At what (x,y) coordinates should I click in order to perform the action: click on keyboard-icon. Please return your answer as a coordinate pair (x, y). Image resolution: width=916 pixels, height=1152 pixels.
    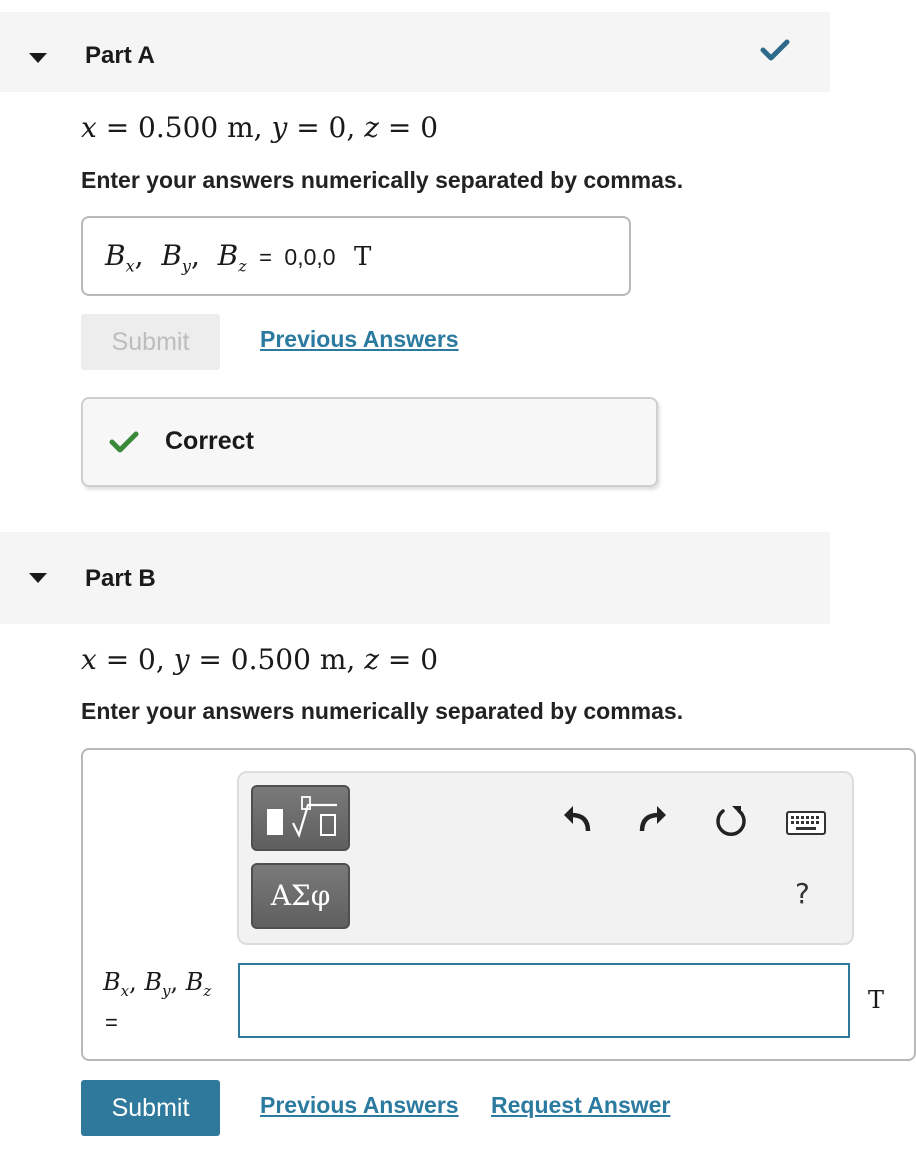
    Looking at the image, I should click on (806, 825).